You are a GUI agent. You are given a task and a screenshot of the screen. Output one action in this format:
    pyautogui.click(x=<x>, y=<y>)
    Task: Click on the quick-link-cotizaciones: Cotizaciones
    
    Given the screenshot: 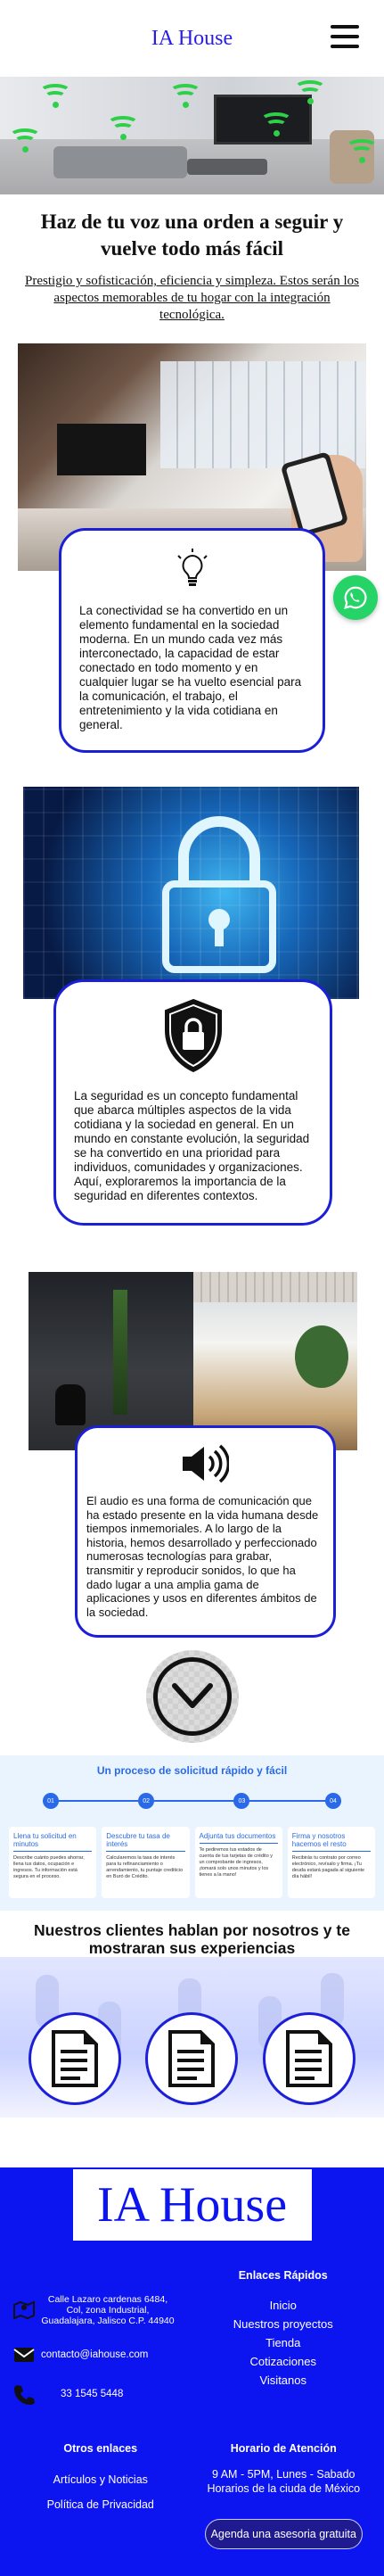 What is the action you would take?
    pyautogui.click(x=283, y=2361)
    